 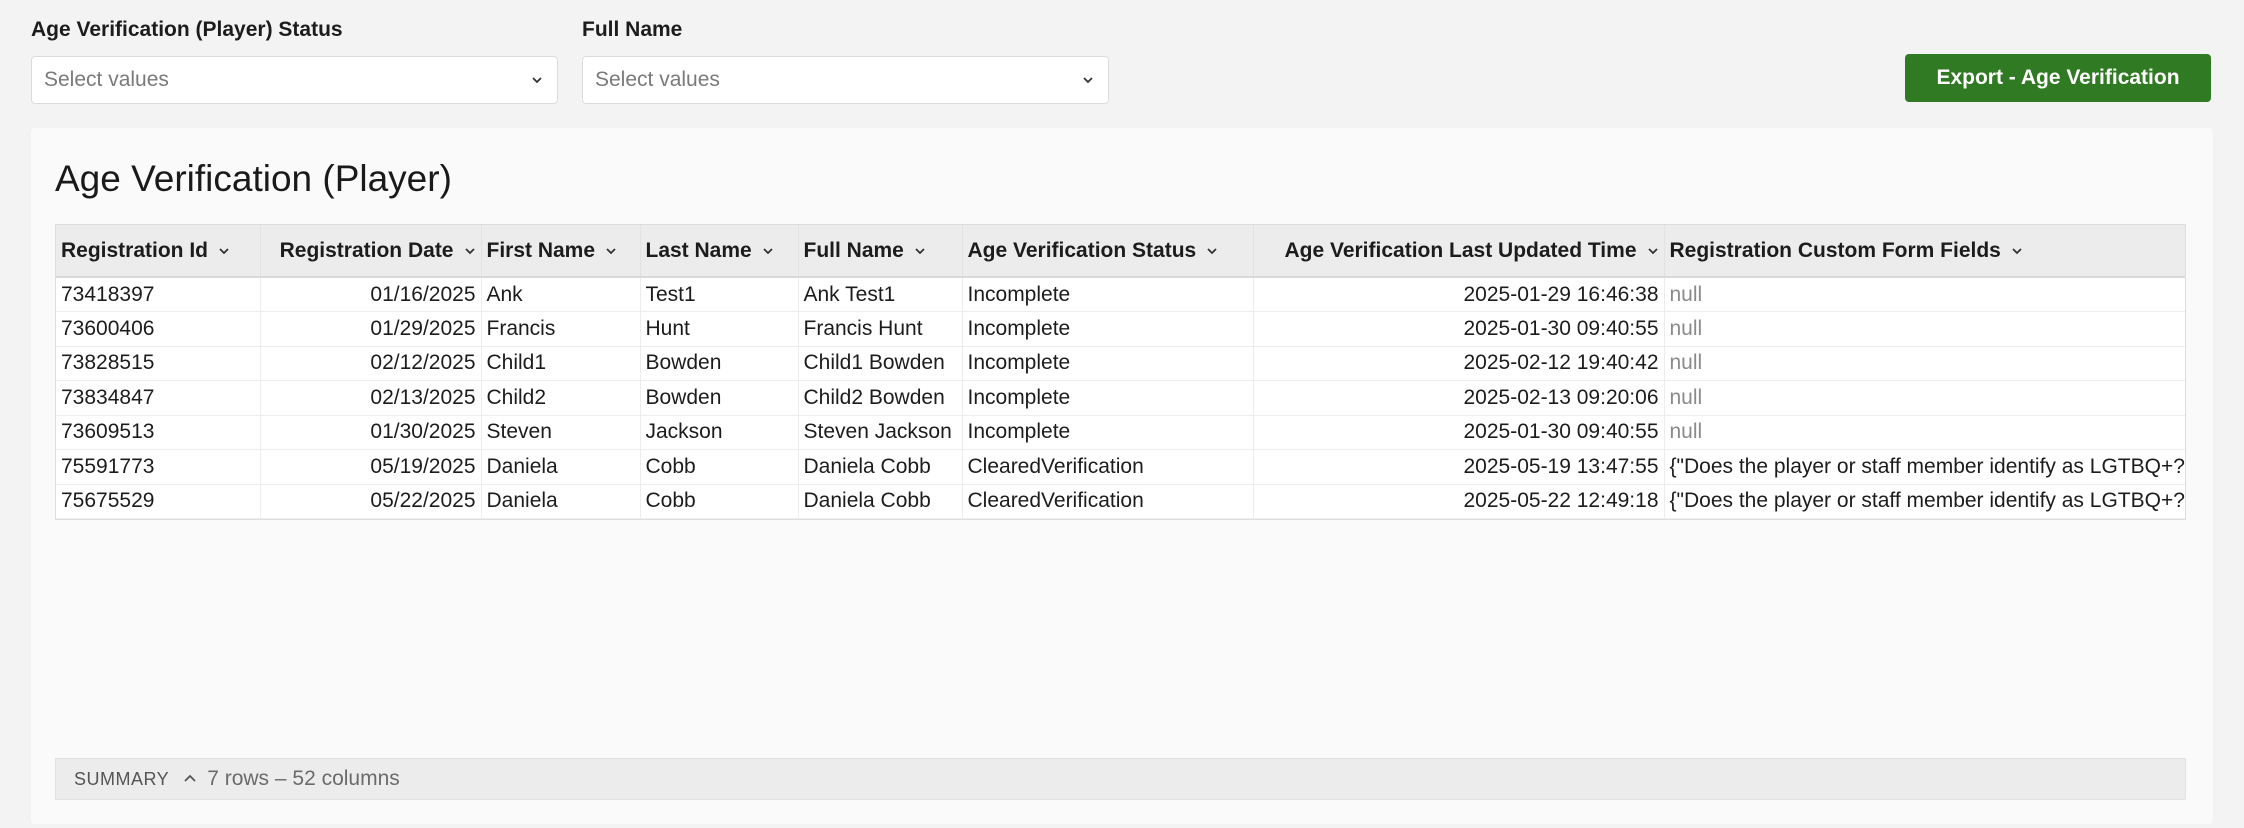 What do you see at coordinates (187, 29) in the screenshot?
I see `status-filter-label: Age Verification (Player) Status` at bounding box center [187, 29].